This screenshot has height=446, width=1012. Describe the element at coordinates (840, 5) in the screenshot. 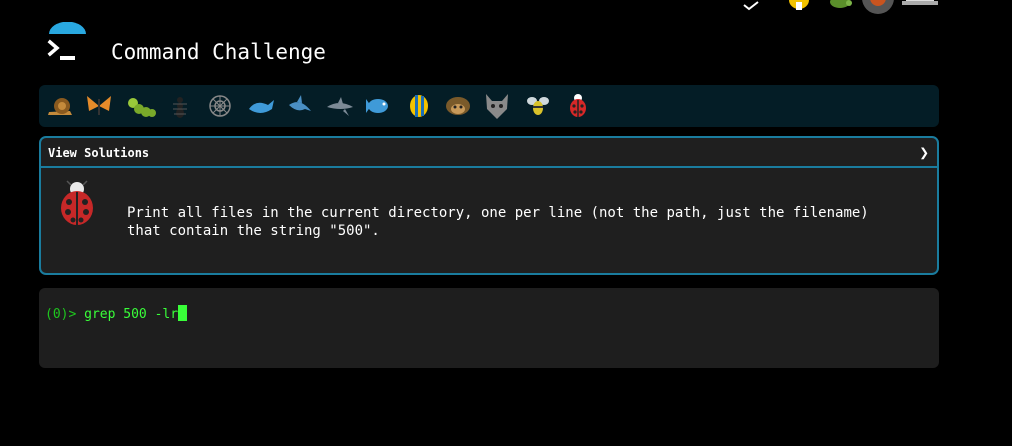

I see `turtle-icon` at that location.